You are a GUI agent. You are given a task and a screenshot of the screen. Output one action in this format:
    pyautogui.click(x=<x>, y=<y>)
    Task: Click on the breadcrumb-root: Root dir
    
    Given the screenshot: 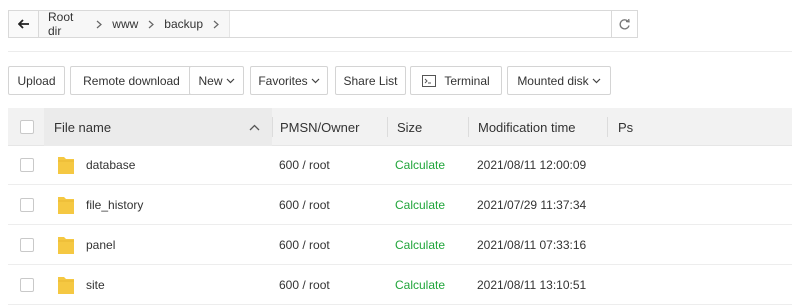 What is the action you would take?
    pyautogui.click(x=67, y=24)
    